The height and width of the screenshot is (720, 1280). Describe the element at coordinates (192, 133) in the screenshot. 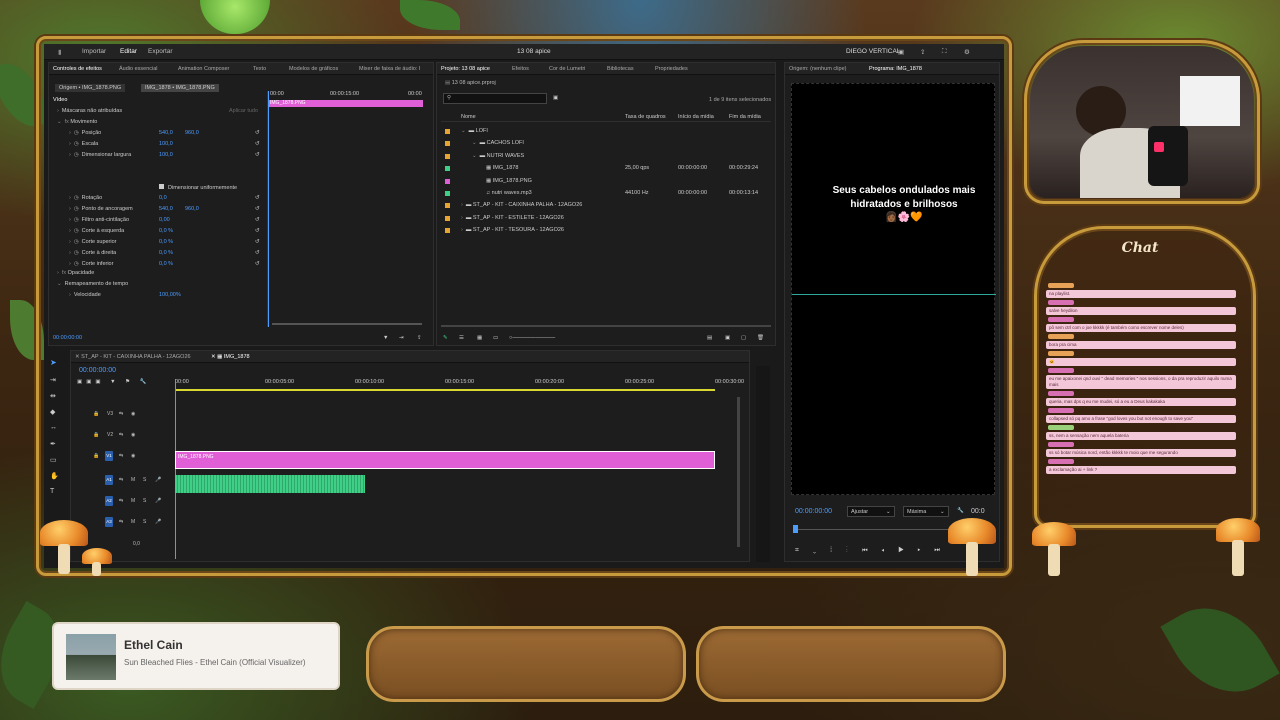

I see `effect-property-value-2: 960,0` at that location.